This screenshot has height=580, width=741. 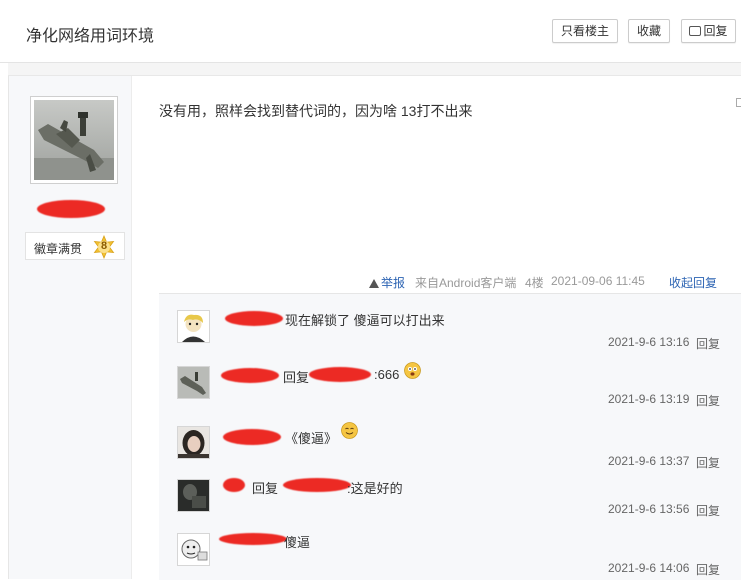 I want to click on comment-item: 《傻逼》 2021-9-6 13:37 回复, so click(x=450, y=440).